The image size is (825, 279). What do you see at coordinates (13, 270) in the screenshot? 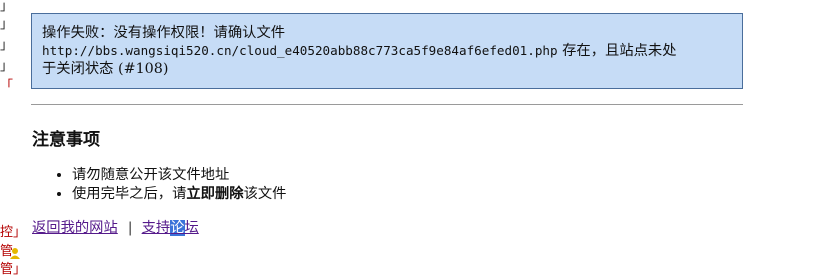
I see `left-fragment-7: 管」` at bounding box center [13, 270].